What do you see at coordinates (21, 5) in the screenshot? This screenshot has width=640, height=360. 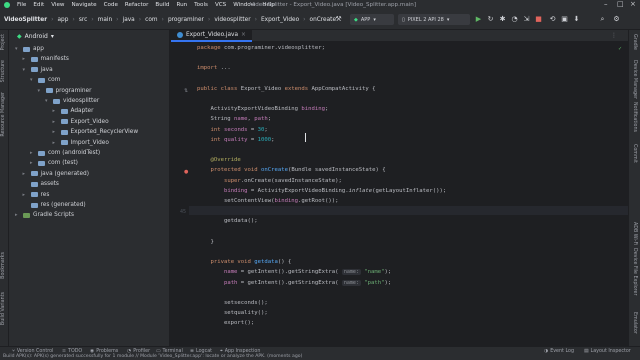 I see `menu-item-file: File` at bounding box center [21, 5].